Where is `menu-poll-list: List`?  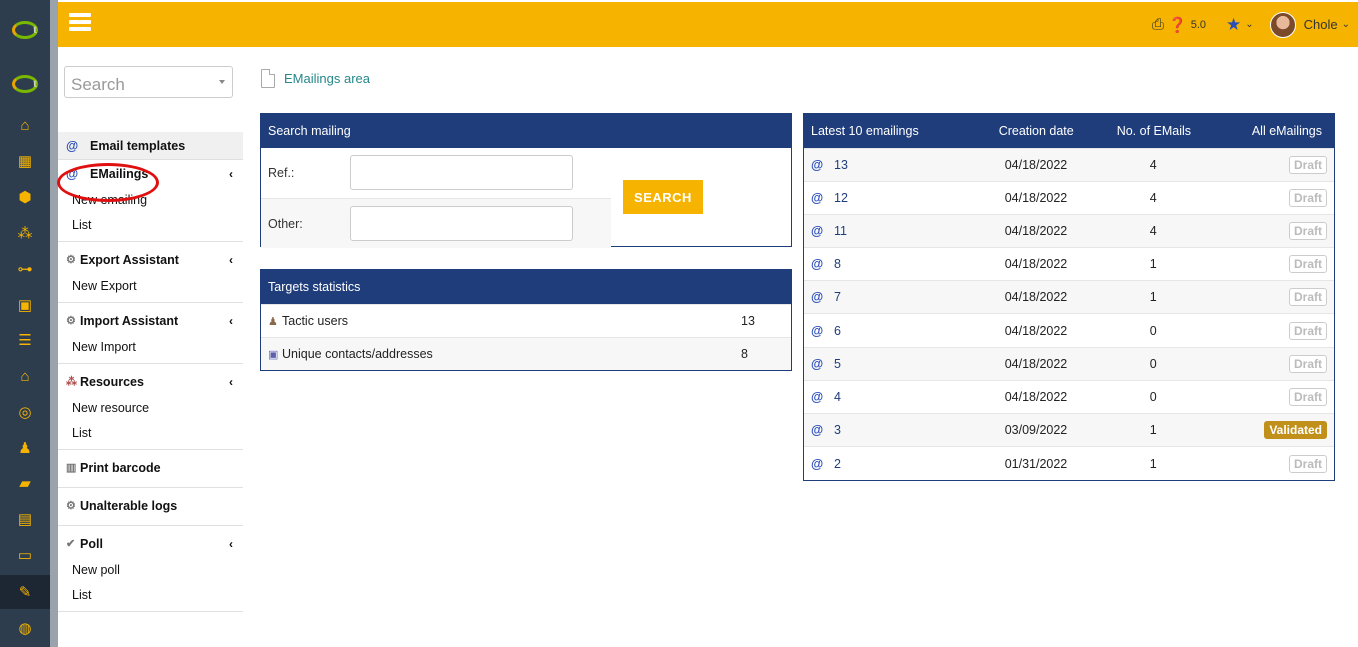
menu-poll-list: List is located at coordinates (150, 594).